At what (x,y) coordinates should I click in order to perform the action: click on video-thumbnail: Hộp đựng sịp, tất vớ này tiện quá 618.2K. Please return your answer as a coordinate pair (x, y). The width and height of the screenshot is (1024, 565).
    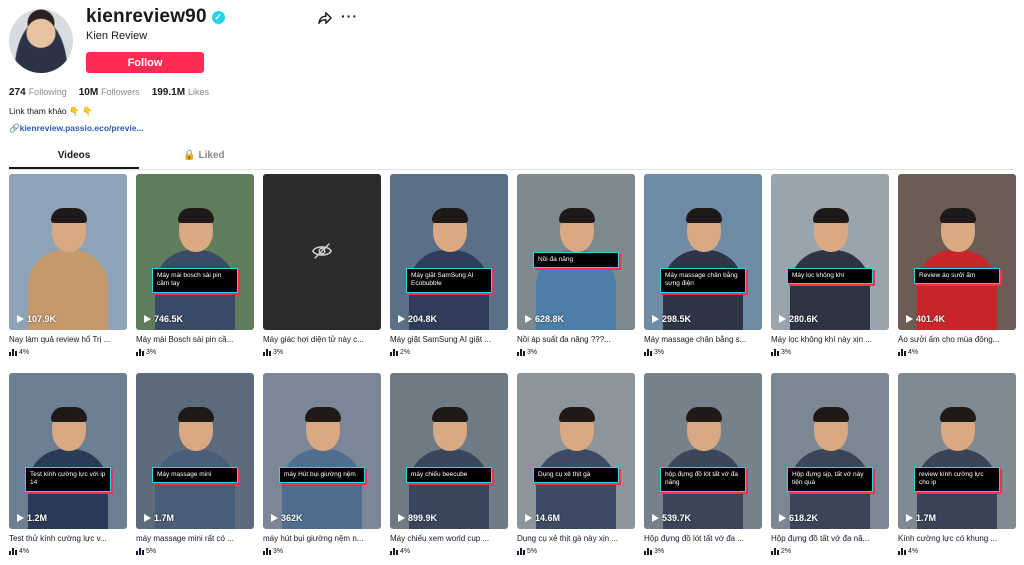
    Looking at the image, I should click on (830, 451).